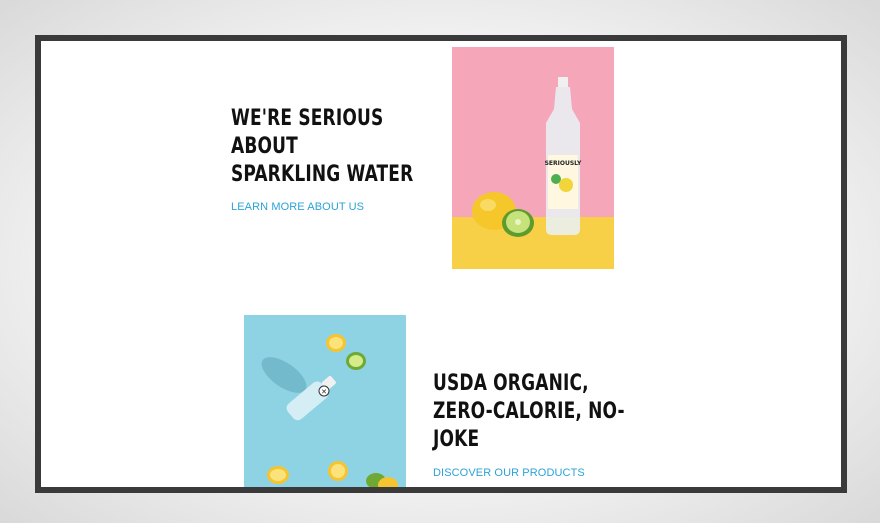 The image size is (880, 523). Describe the element at coordinates (325, 401) in the screenshot. I see `bottle-and-lemons-photo: ✕` at that location.